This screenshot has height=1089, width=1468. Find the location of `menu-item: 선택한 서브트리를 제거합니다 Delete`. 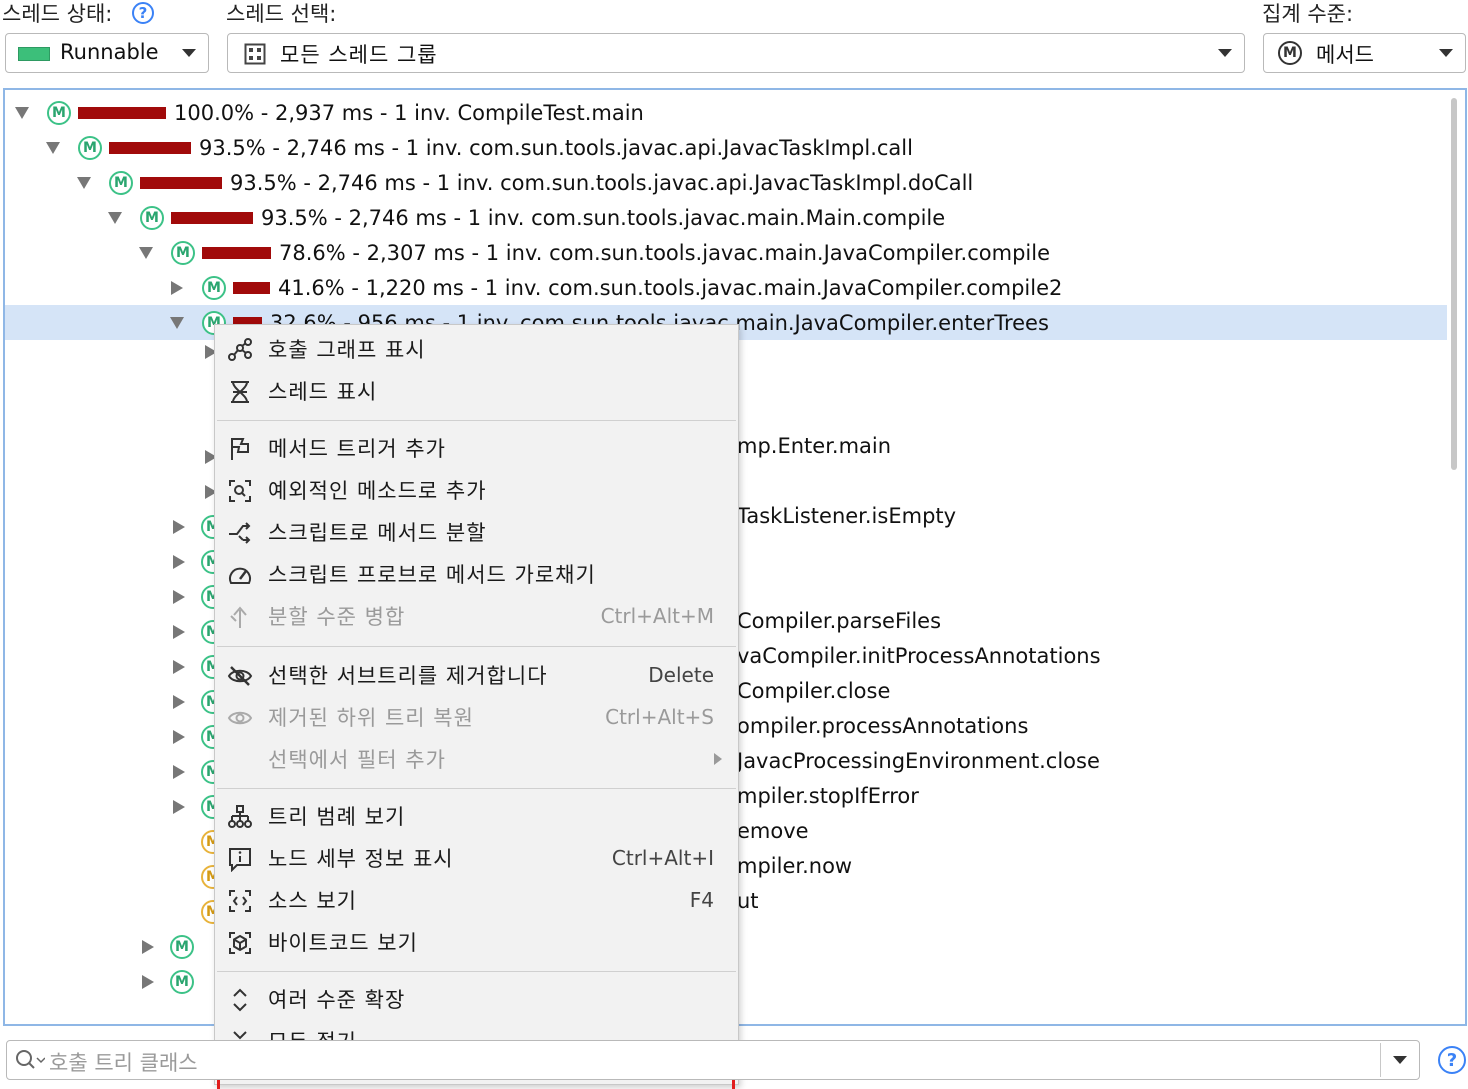

menu-item: 선택한 서브트리를 제거합니다 Delete is located at coordinates (476, 675).